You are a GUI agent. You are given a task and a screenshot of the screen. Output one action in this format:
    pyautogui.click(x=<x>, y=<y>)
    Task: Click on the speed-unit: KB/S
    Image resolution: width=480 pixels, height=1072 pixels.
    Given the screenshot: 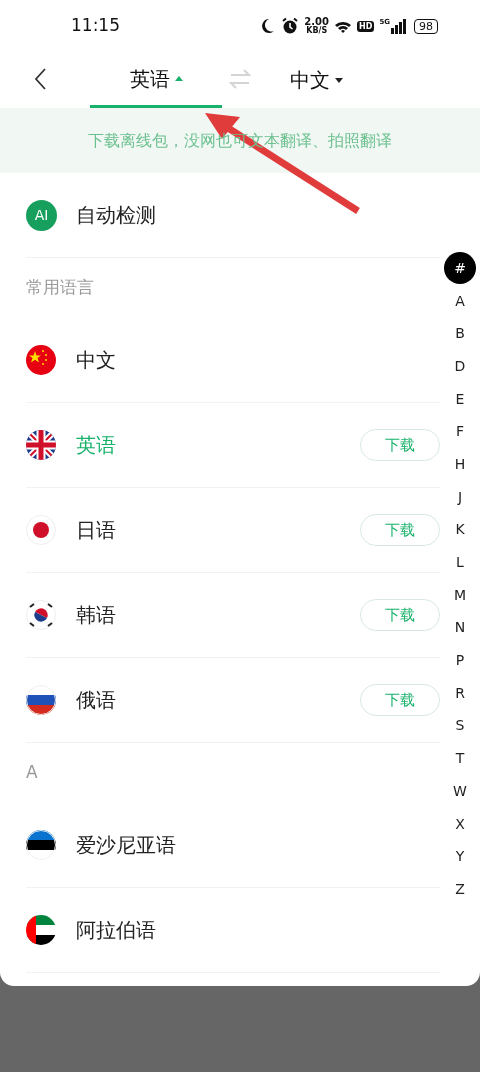 What is the action you would take?
    pyautogui.click(x=317, y=31)
    